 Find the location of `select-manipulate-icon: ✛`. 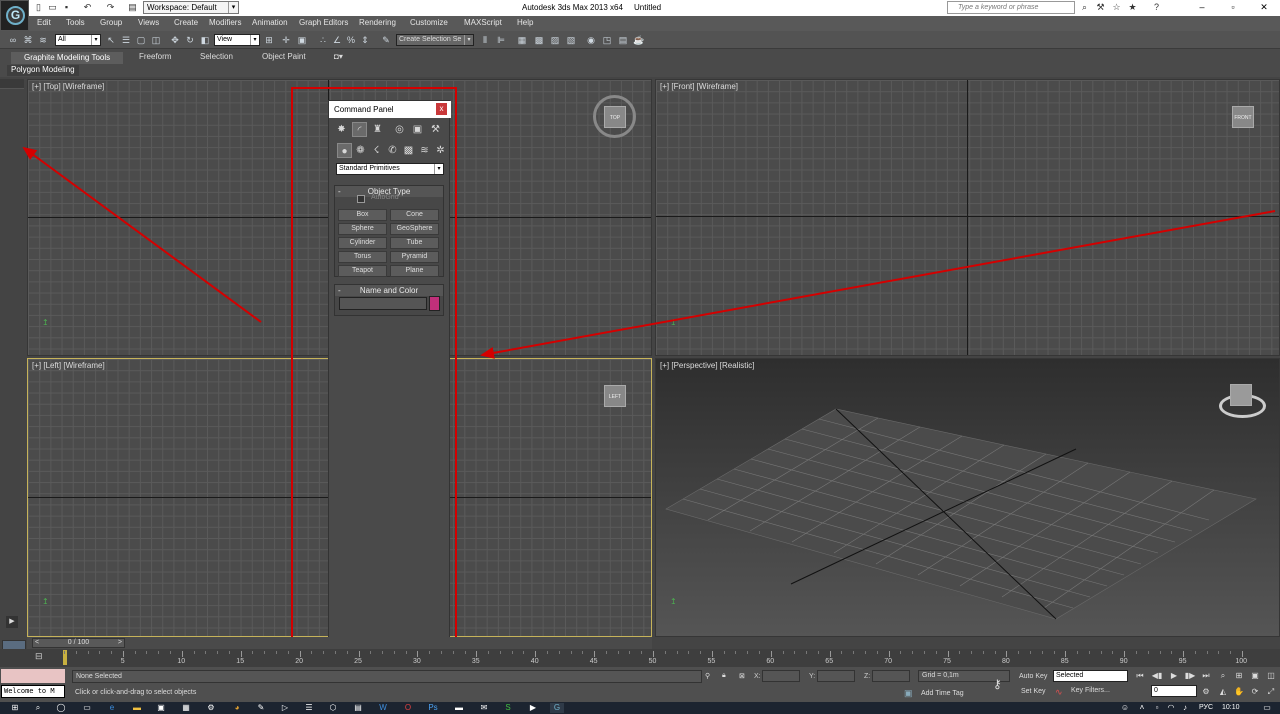

select-manipulate-icon: ✛ is located at coordinates (286, 40).